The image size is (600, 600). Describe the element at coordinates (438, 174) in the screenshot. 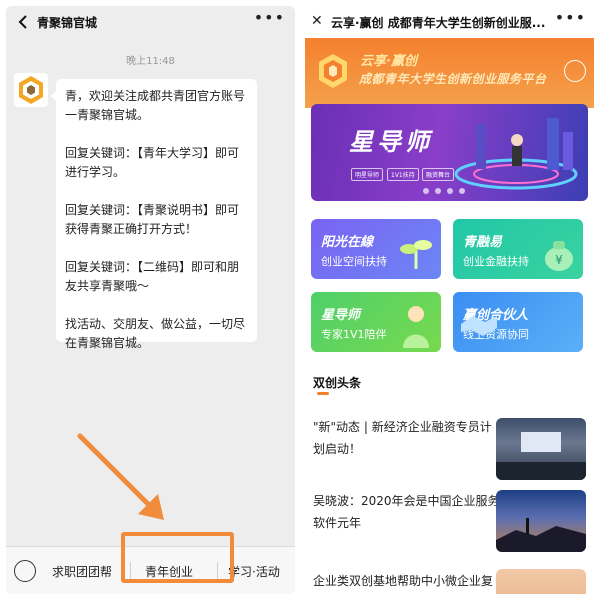

I see `banner-tag: 融资舞台` at that location.